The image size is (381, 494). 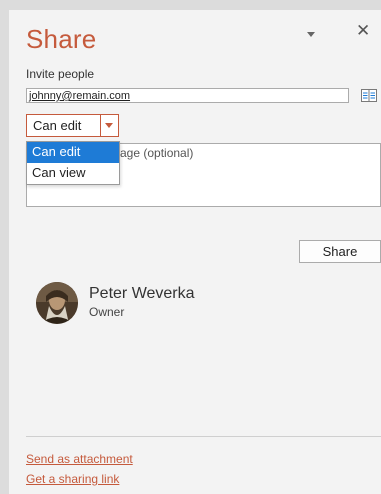 I want to click on invite-email-input: johnny@remain.com, so click(x=187, y=95).